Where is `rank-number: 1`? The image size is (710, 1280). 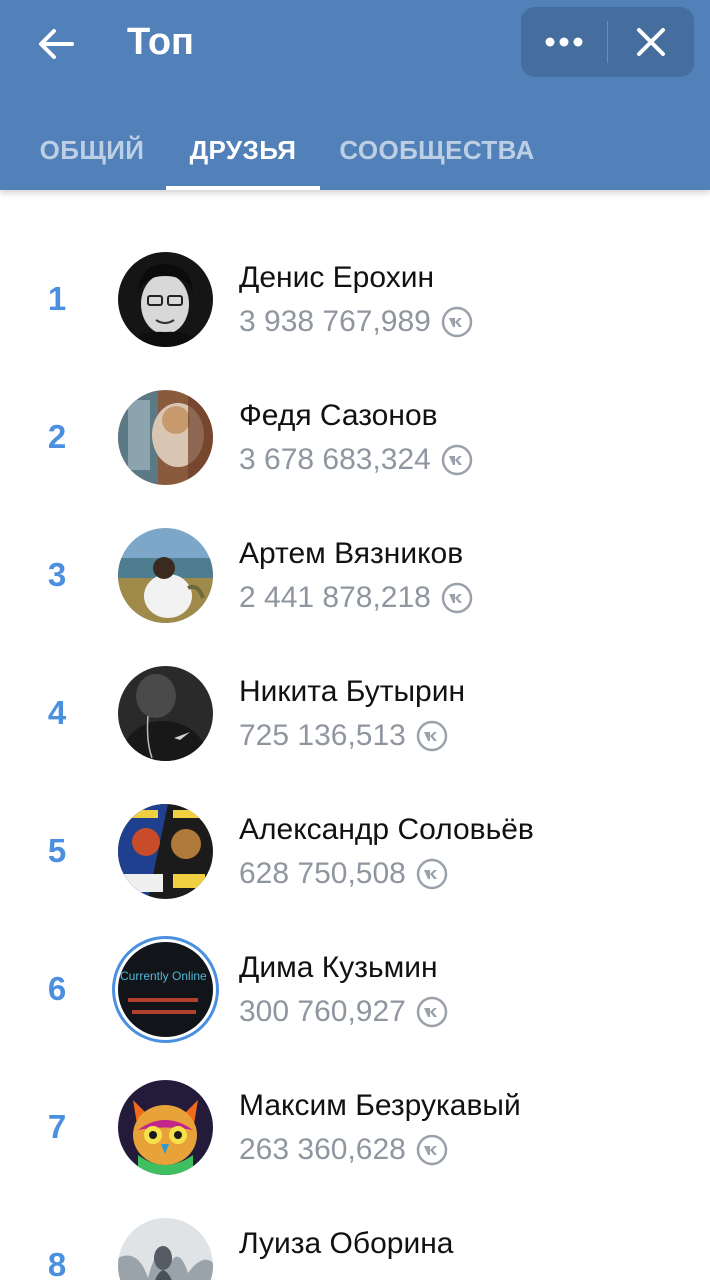
rank-number: 1 is located at coordinates (57, 298).